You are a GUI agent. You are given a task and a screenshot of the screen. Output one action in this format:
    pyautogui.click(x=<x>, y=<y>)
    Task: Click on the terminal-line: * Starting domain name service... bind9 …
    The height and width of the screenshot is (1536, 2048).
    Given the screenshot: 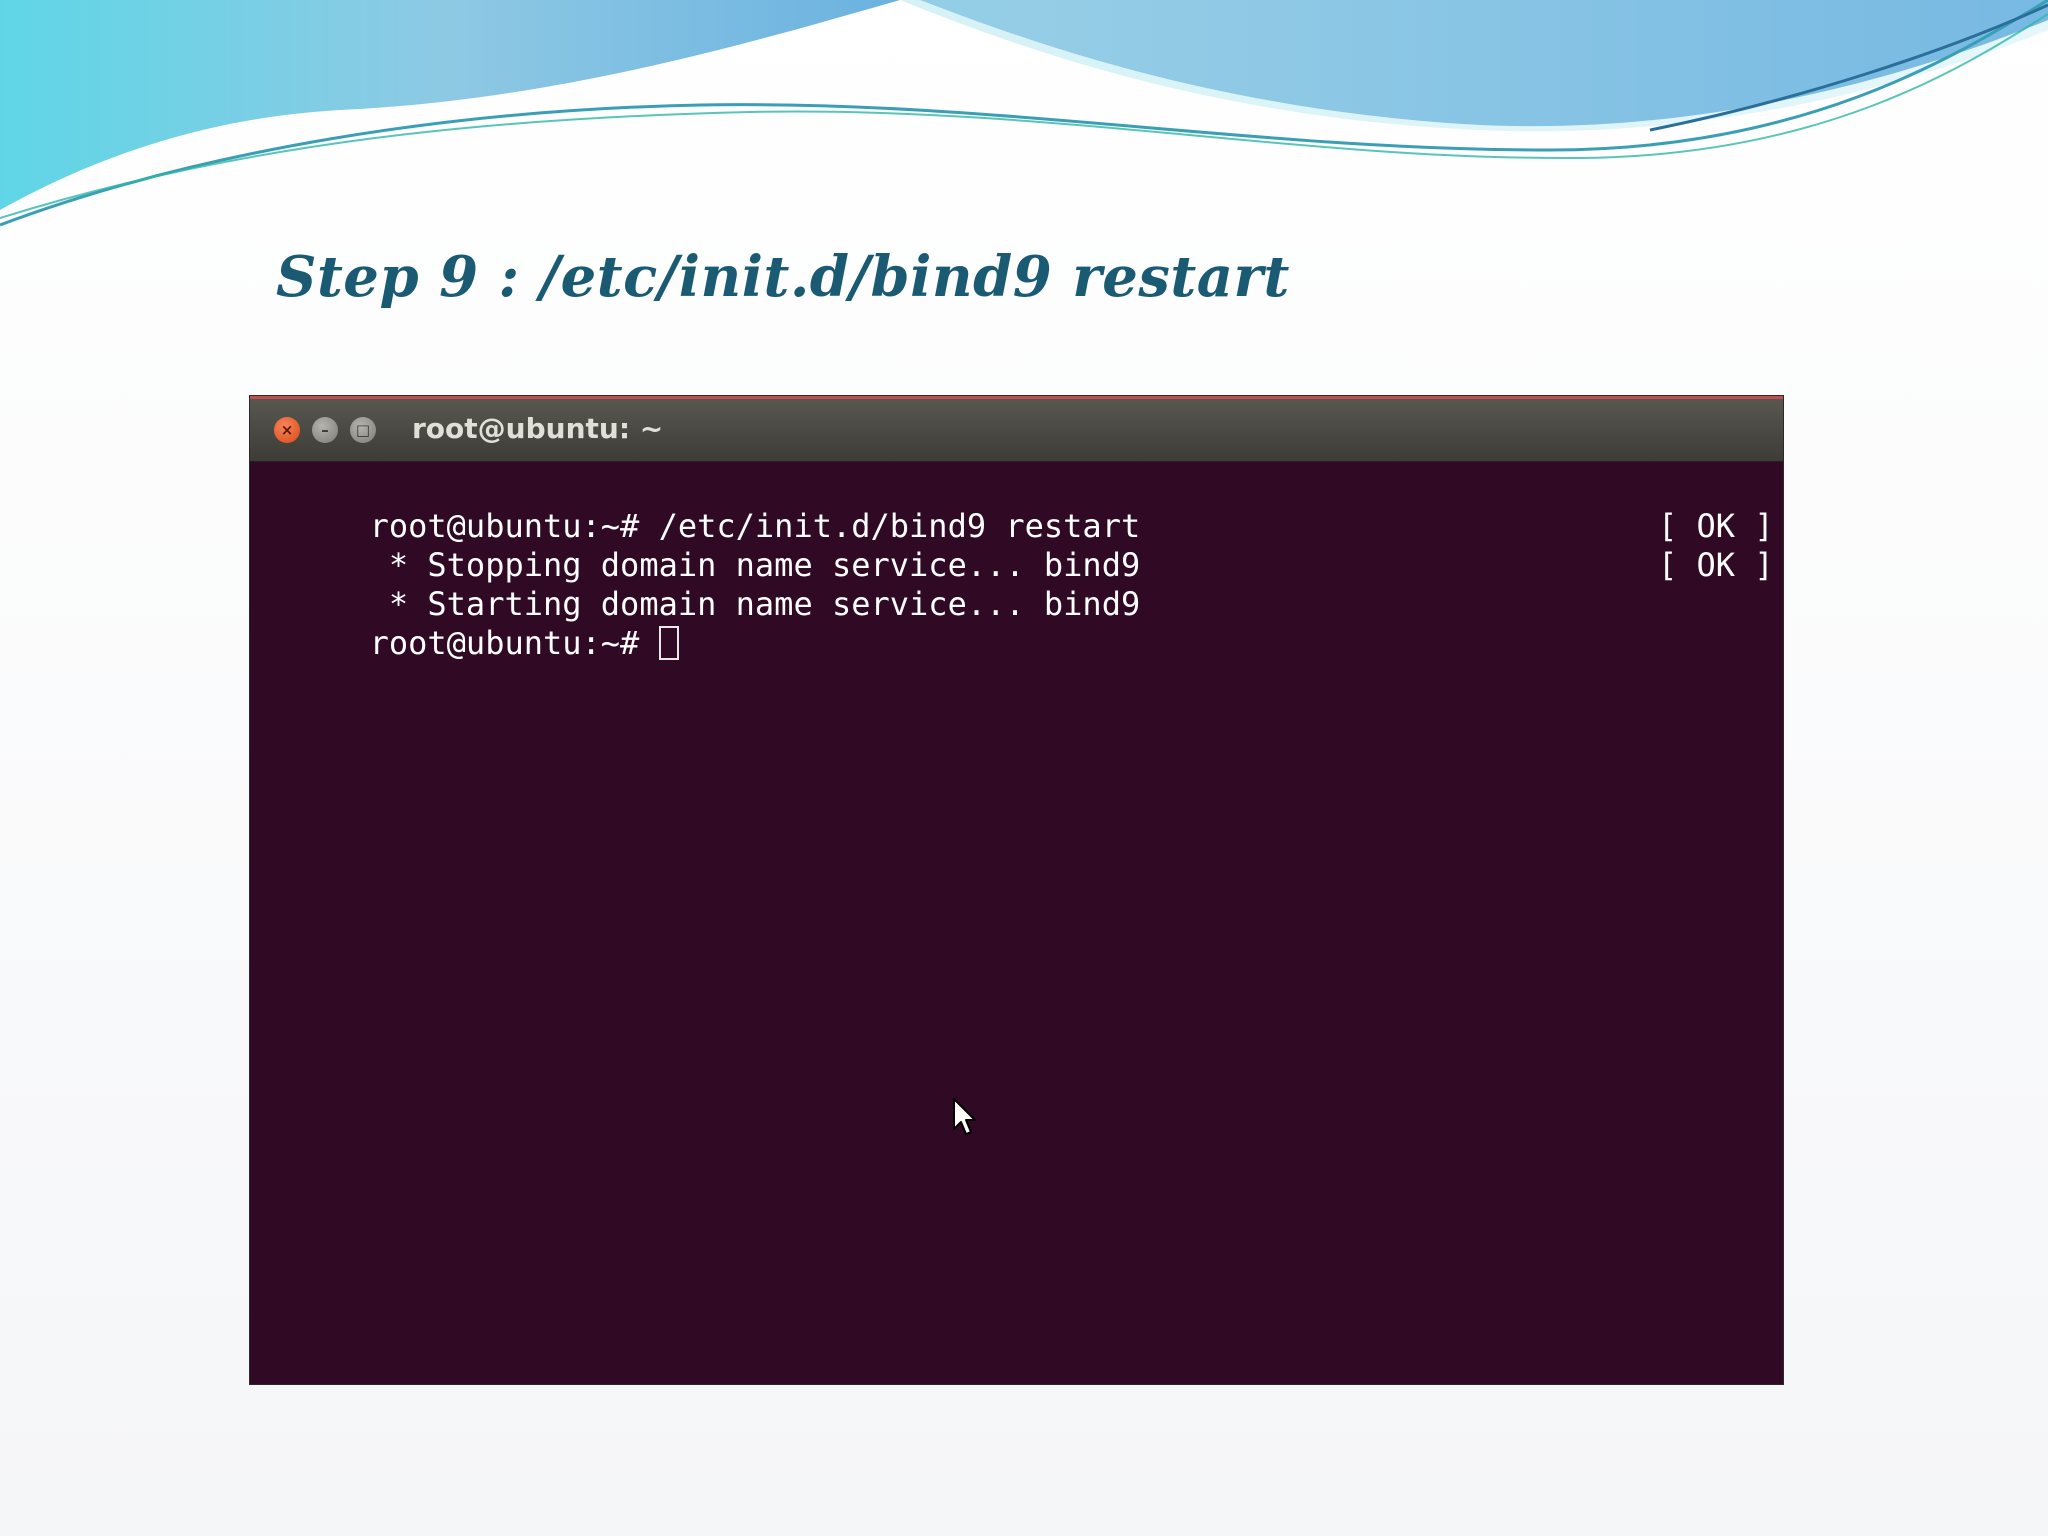 What is the action you would take?
    pyautogui.click(x=1071, y=584)
    